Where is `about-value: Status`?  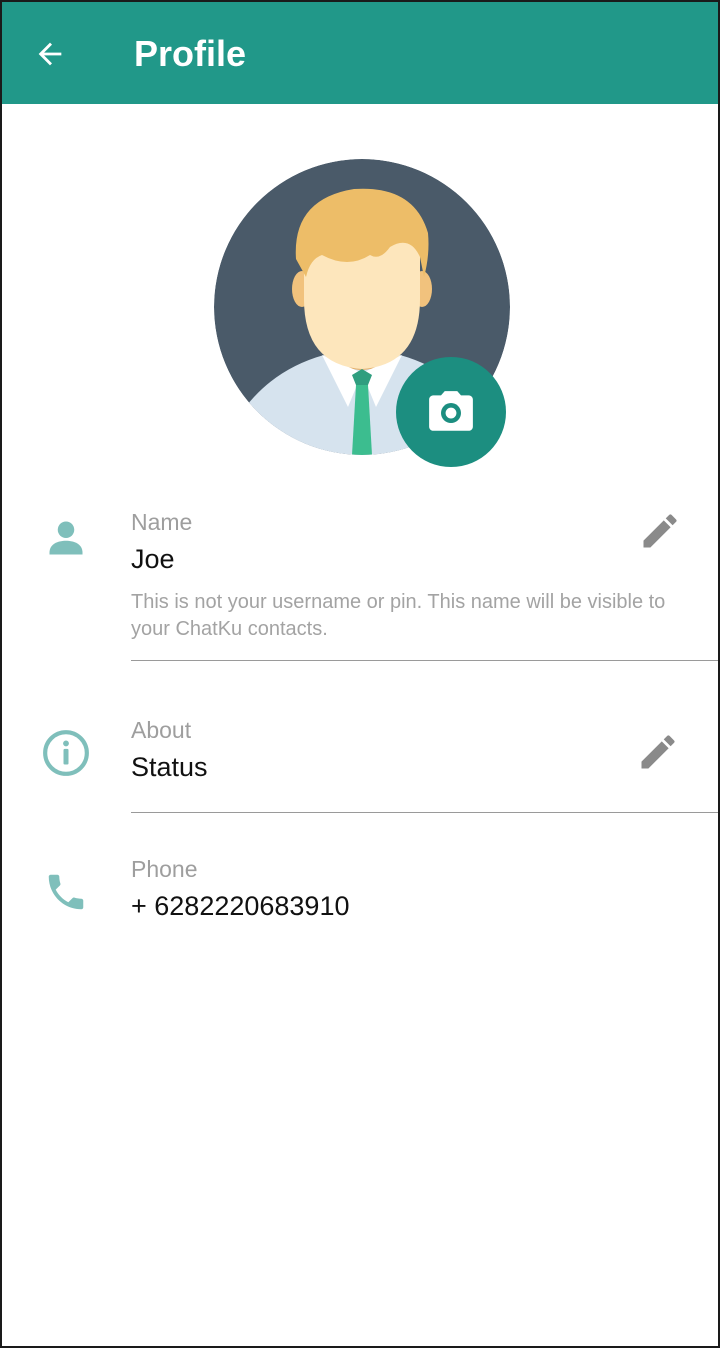 about-value: Status is located at coordinates (169, 767).